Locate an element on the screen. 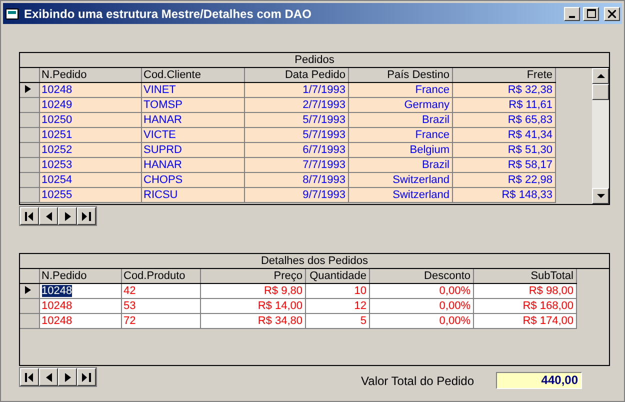  window-title: Exibindo uma estrutura Mestre/Detalhes com DAO is located at coordinates (168, 13).